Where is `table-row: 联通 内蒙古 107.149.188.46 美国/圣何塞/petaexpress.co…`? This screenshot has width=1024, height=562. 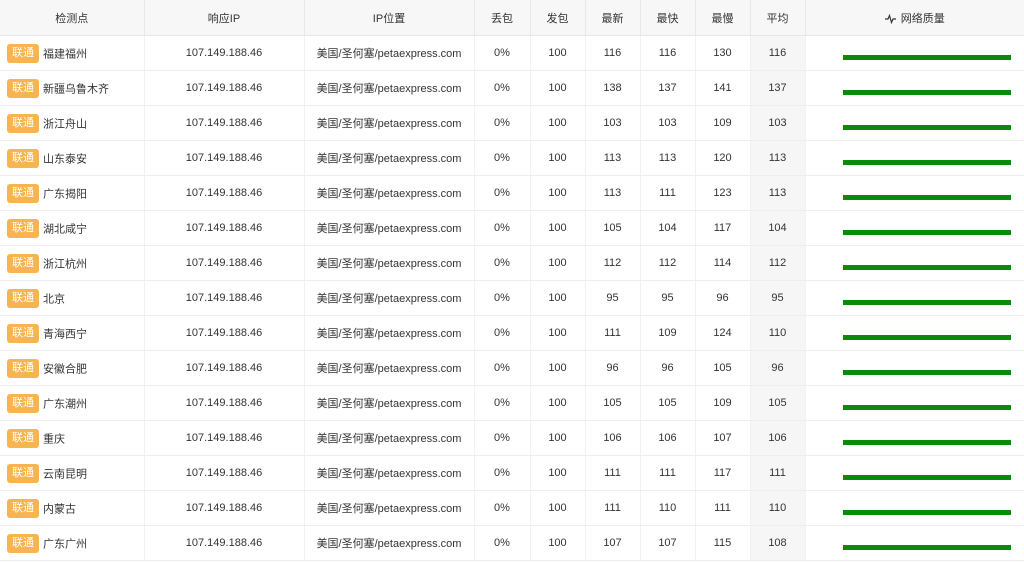
table-row: 联通 内蒙古 107.149.188.46 美国/圣何塞/petaexpress.co… is located at coordinates (512, 508).